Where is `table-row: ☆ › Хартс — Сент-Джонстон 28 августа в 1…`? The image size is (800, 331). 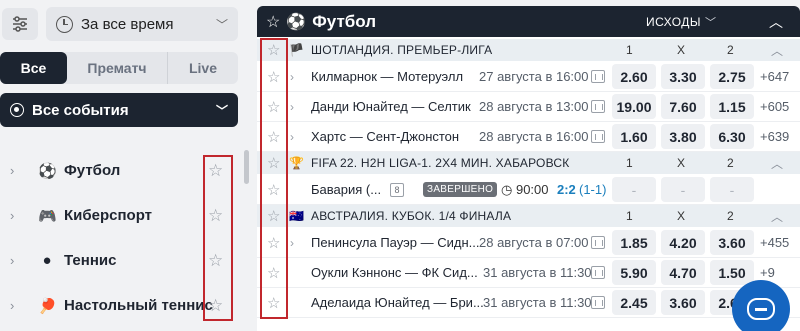 table-row: ☆ › Хартс — Сент-Джонстон 28 августа в 1… is located at coordinates (528, 137).